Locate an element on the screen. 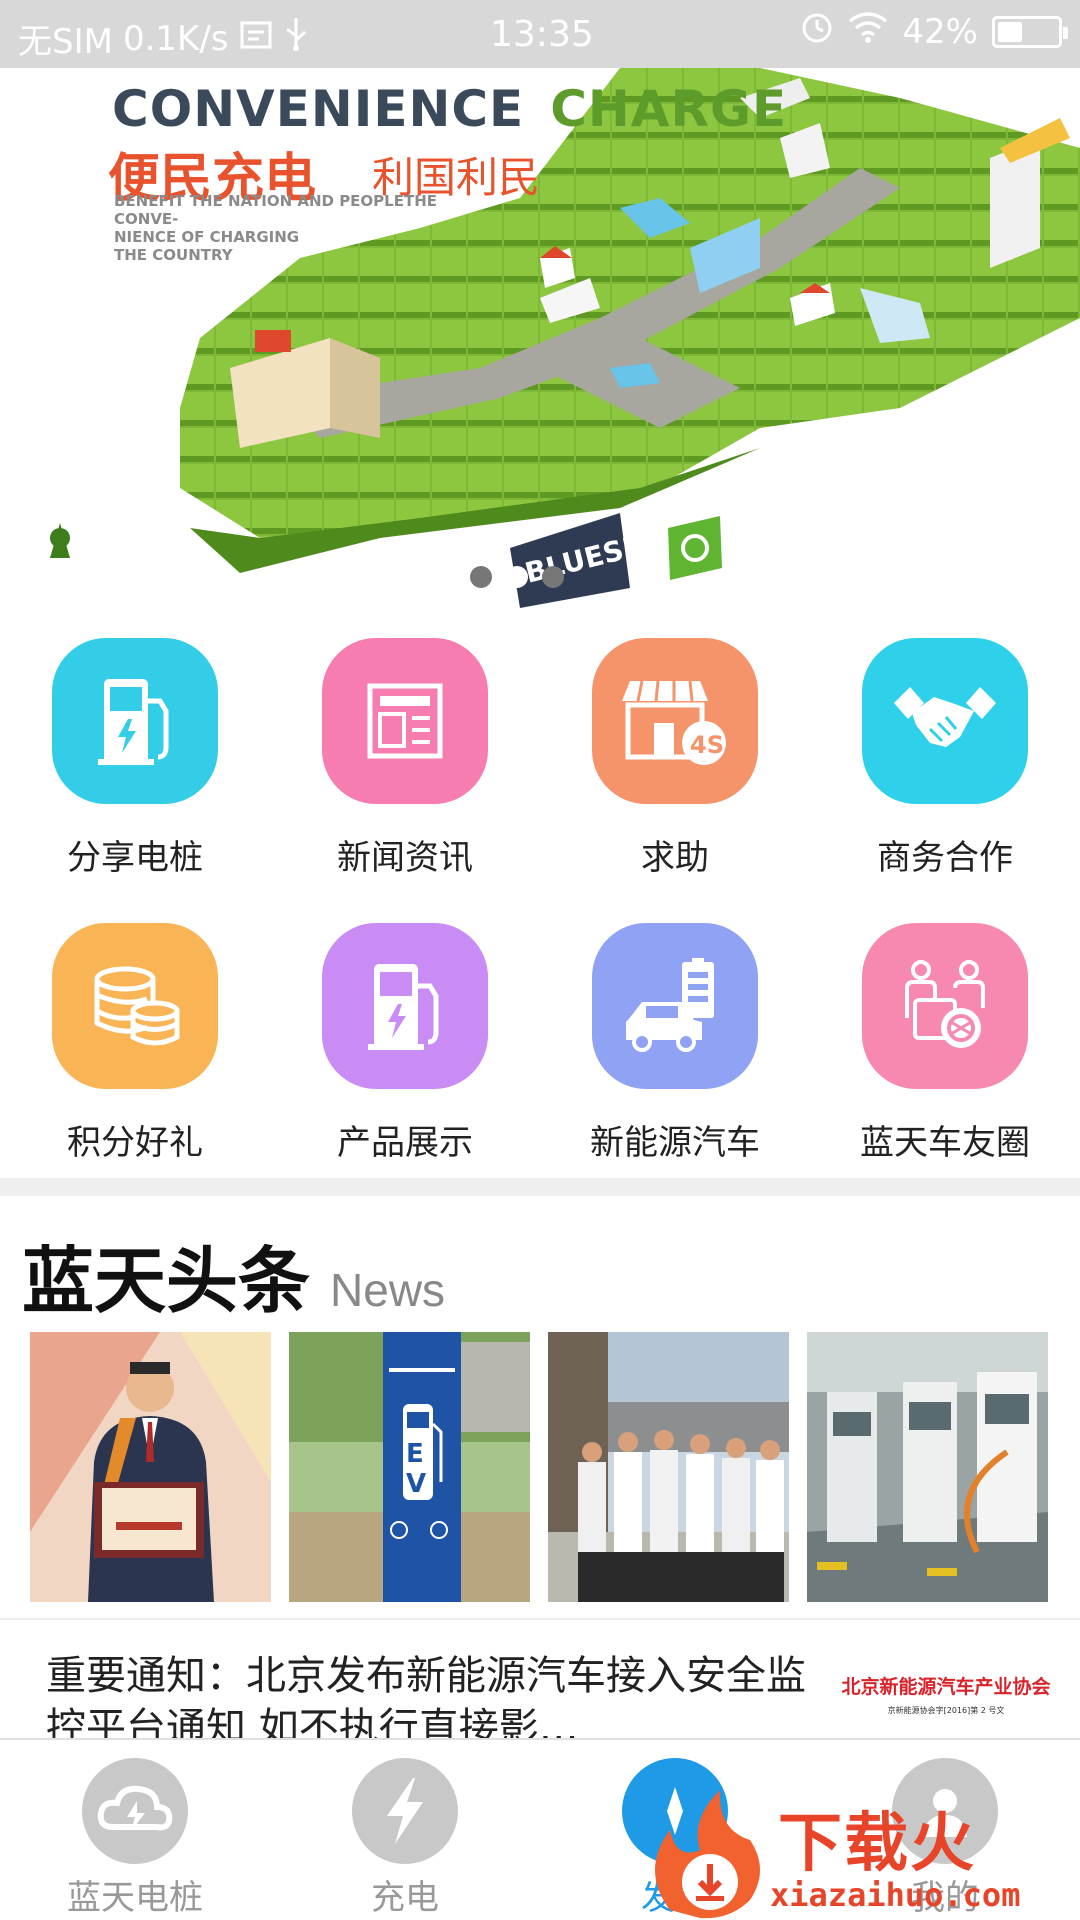 This screenshot has width=1080, height=1920. status-bar: 无SIM 0.1K/s 13:35 42% is located at coordinates (540, 34).